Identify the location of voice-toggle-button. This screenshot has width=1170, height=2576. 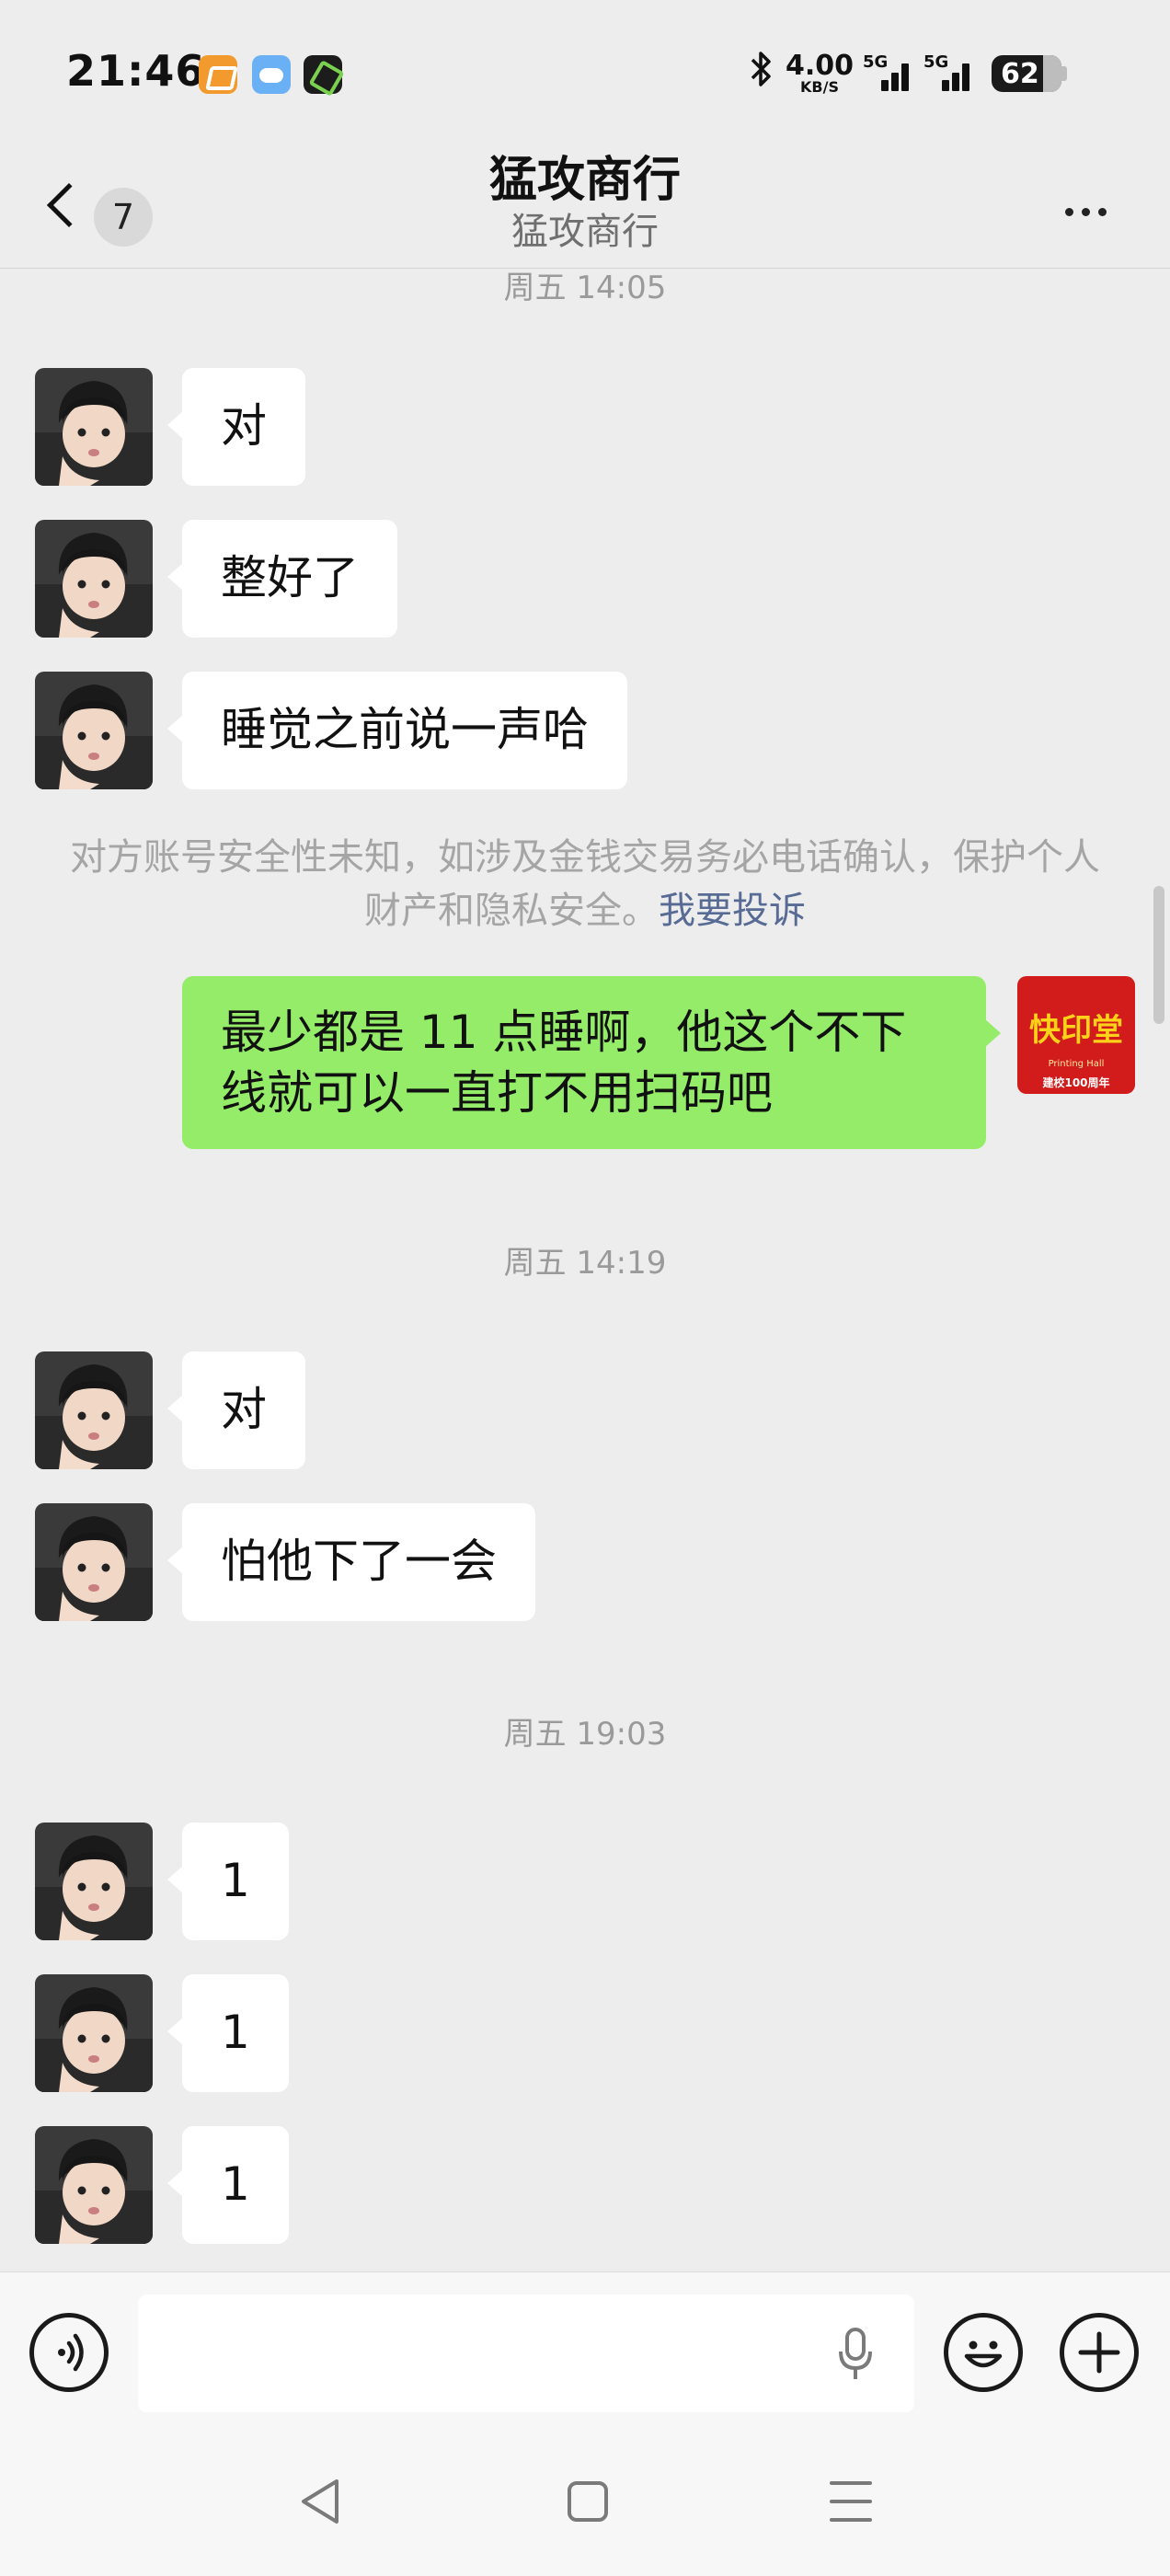
(69, 2352).